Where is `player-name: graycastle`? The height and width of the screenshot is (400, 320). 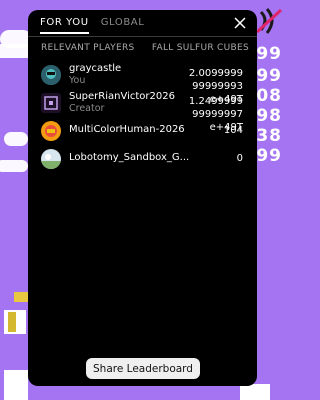 player-name: graycastle is located at coordinates (95, 68).